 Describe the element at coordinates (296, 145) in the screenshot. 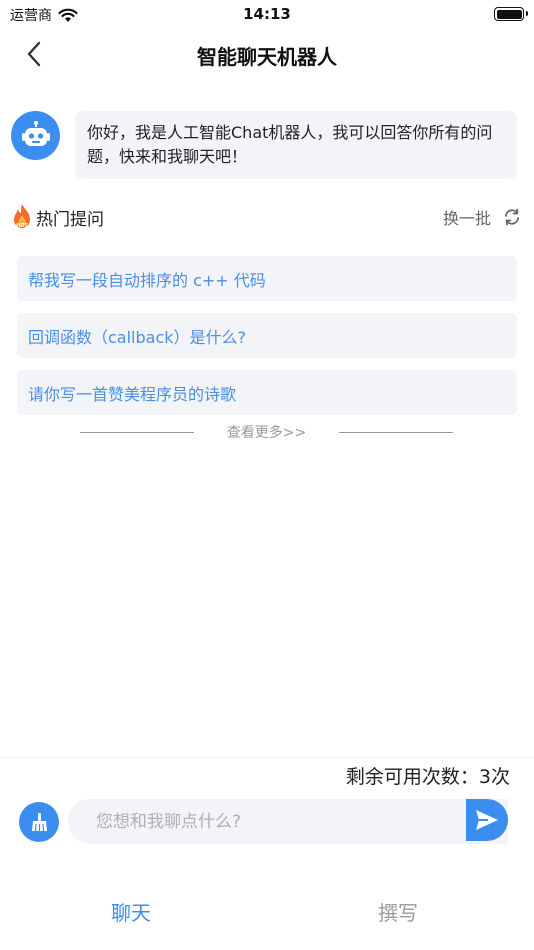

I see `greeting-bubble: 你好，我是人工智能Chat机器人，我可以回答你所有的问题，快来和我聊天吧！` at that location.